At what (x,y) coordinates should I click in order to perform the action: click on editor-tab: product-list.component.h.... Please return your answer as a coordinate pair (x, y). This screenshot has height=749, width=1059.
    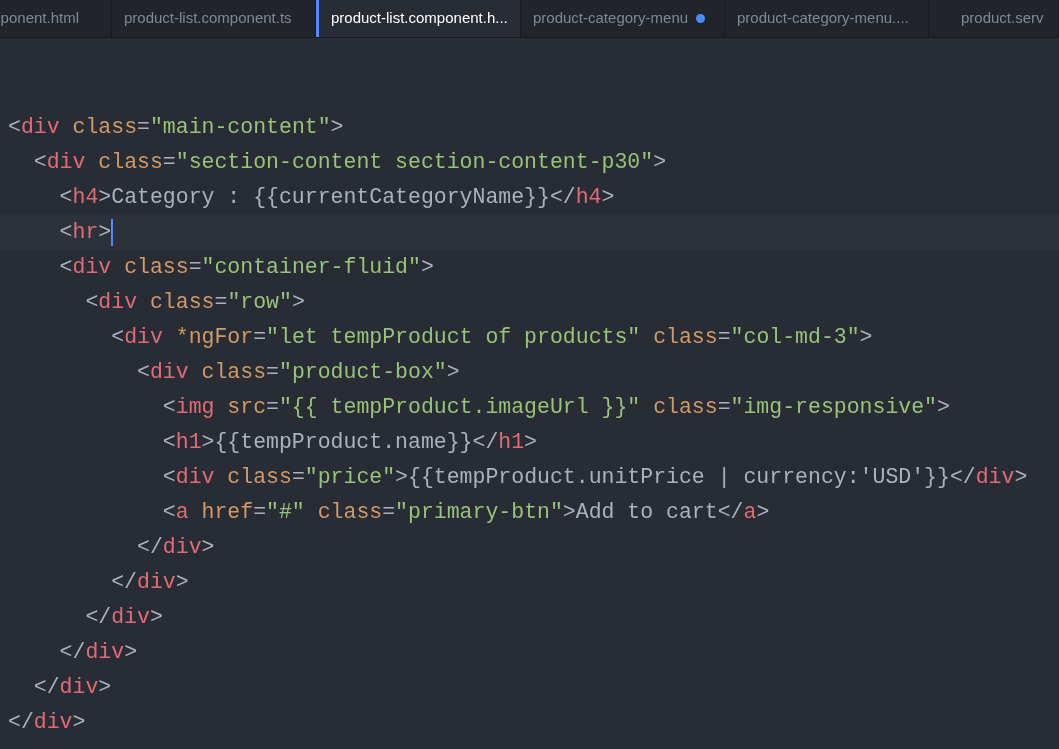
    Looking at the image, I should click on (418, 18).